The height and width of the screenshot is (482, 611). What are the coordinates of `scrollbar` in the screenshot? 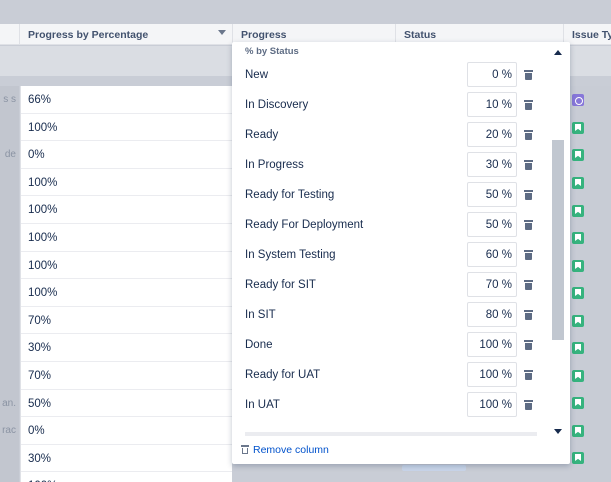 It's located at (558, 242).